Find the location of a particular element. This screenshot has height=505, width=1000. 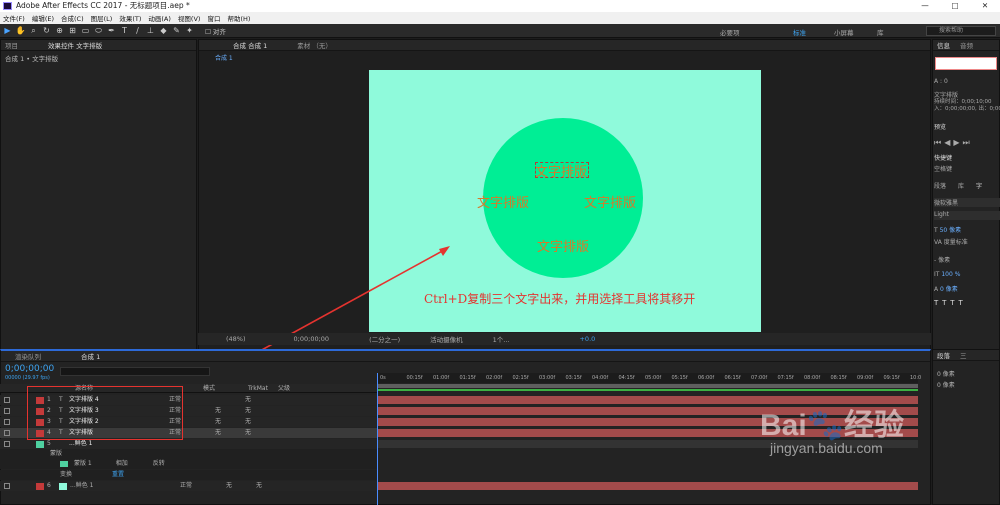

tab-paragraph: 段落 is located at coordinates (943, 355).